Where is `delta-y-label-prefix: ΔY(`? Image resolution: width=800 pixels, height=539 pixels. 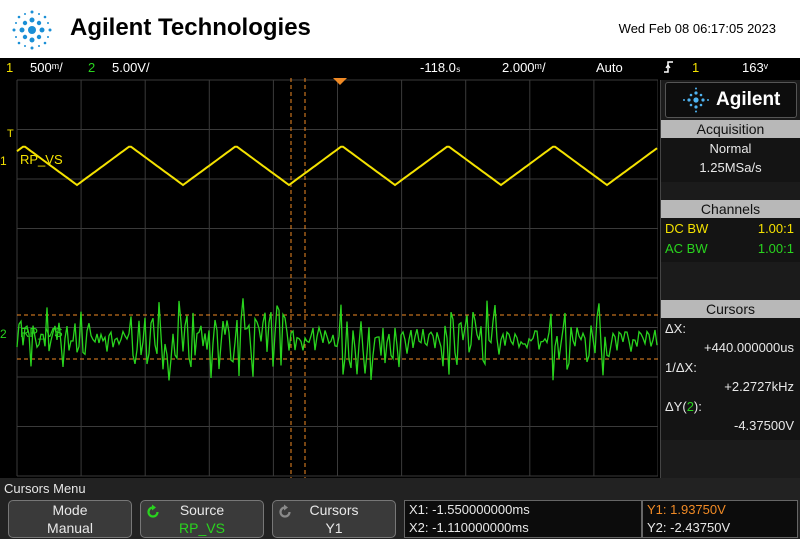 delta-y-label-prefix: ΔY( is located at coordinates (676, 406).